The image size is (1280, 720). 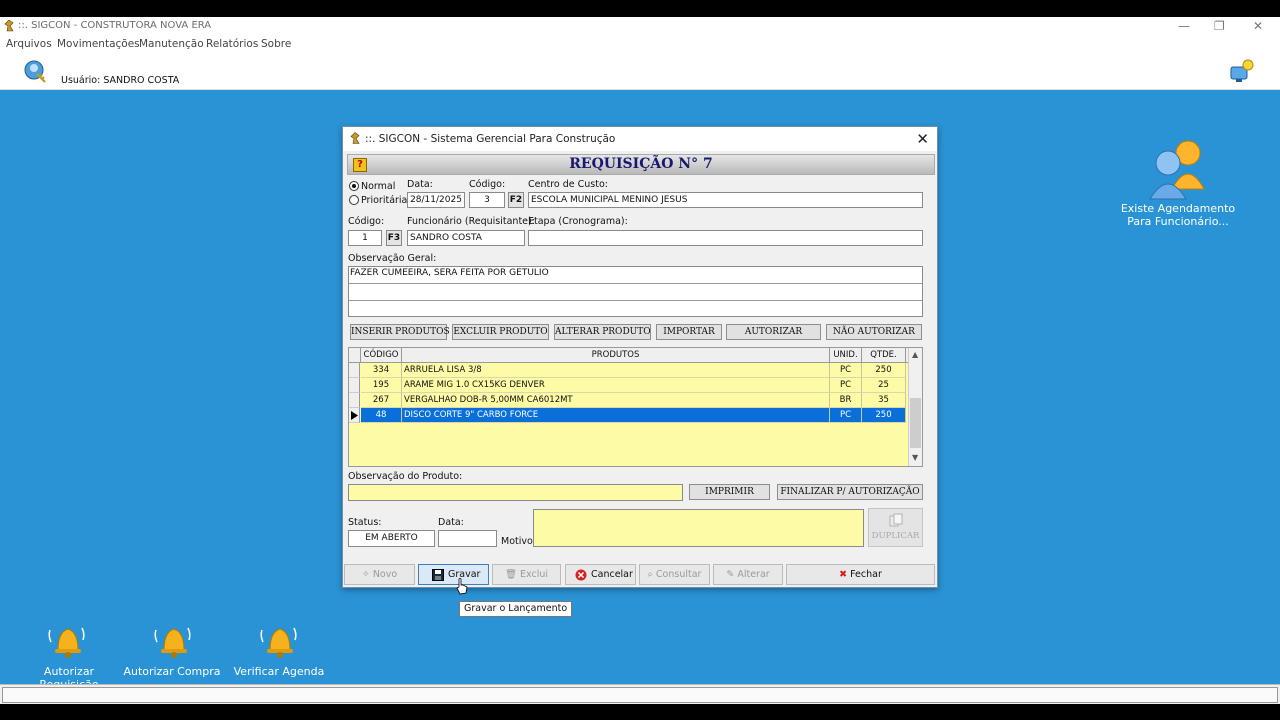 What do you see at coordinates (641, 164) in the screenshot?
I see `requisicao-banner: ? REQUISIÇÃO N° 7` at bounding box center [641, 164].